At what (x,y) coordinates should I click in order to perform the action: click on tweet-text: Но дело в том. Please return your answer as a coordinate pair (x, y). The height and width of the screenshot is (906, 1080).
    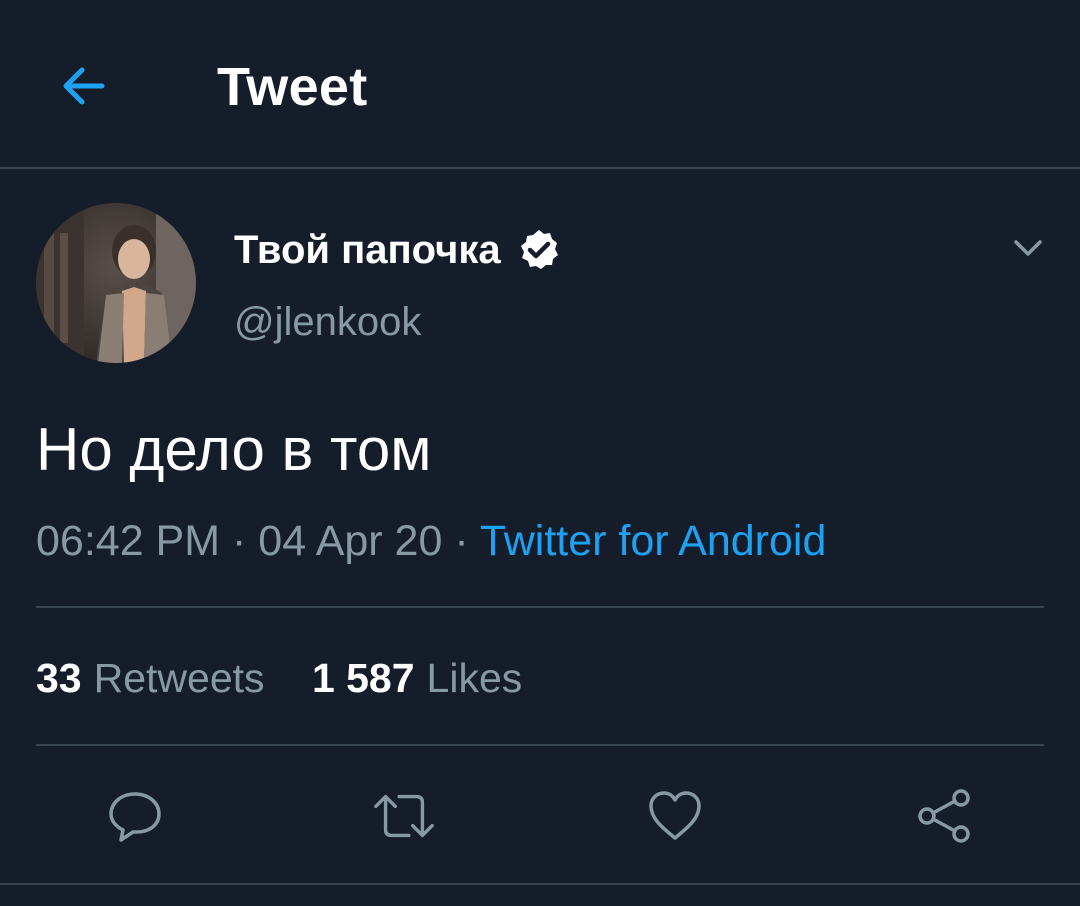
    Looking at the image, I should click on (234, 449).